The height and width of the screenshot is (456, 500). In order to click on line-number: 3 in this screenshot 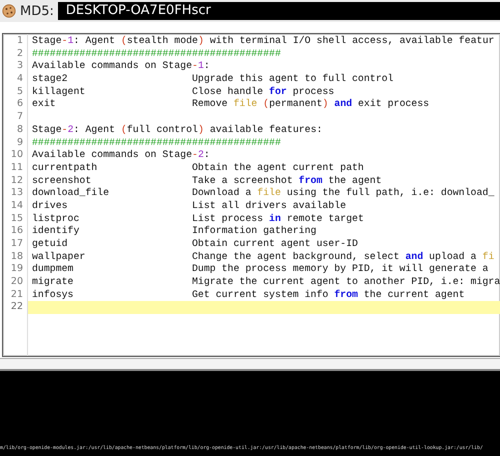, I will do `click(20, 67)`.